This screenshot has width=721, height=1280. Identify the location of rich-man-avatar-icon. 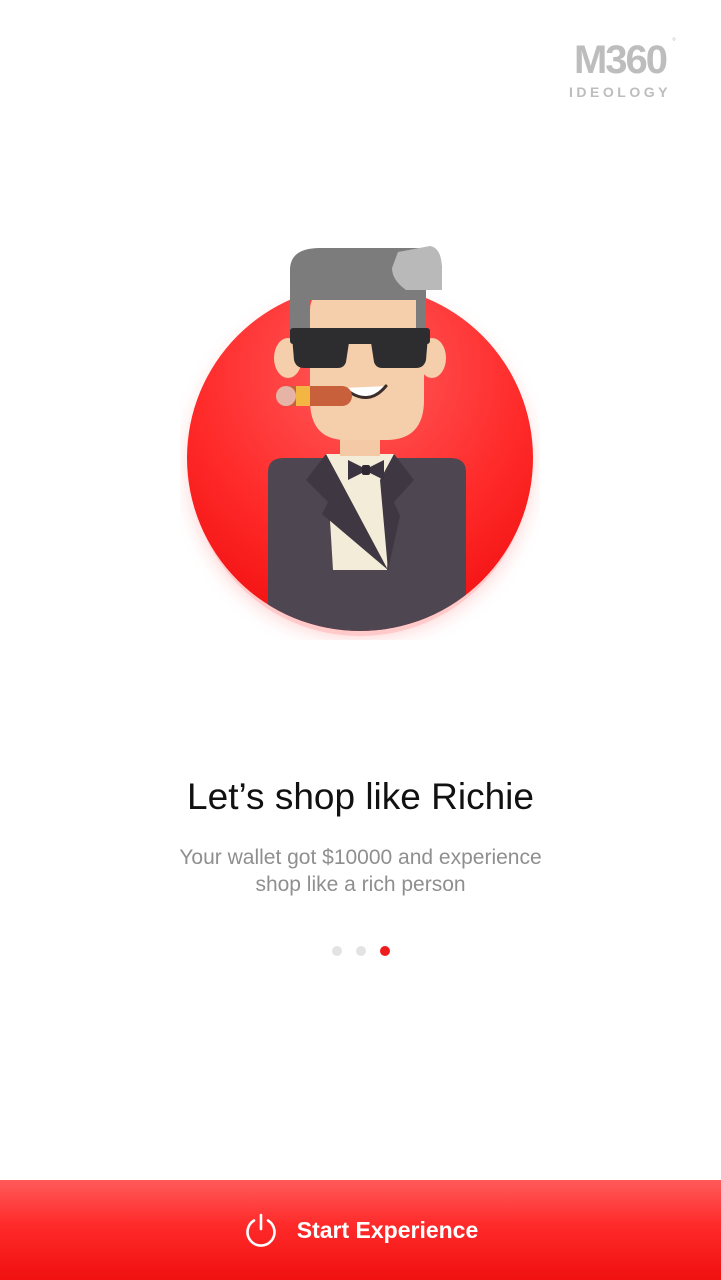
(360, 441).